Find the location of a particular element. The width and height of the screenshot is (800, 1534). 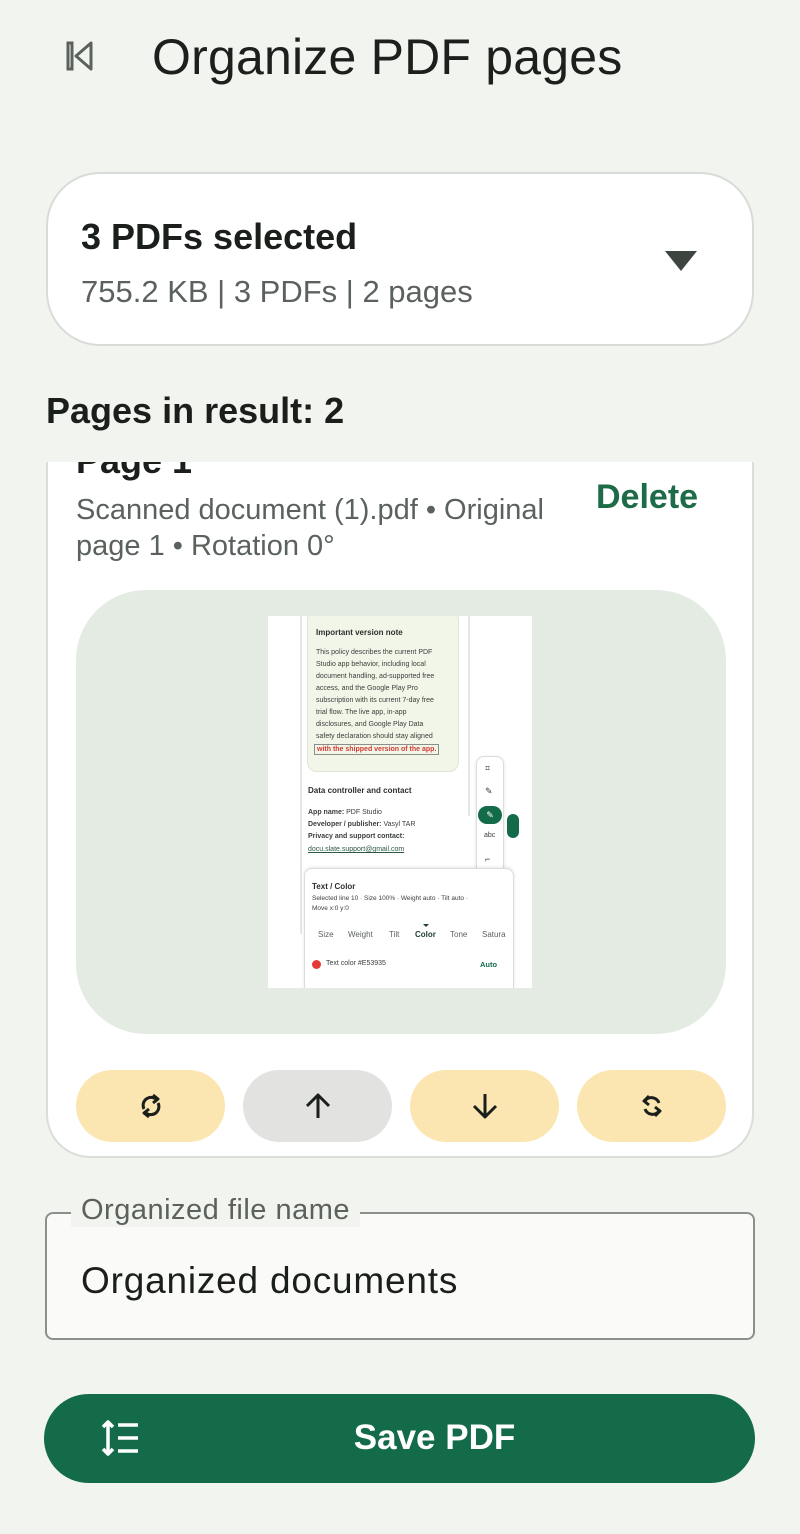

magic-edit-icon: ✎ is located at coordinates (489, 791).